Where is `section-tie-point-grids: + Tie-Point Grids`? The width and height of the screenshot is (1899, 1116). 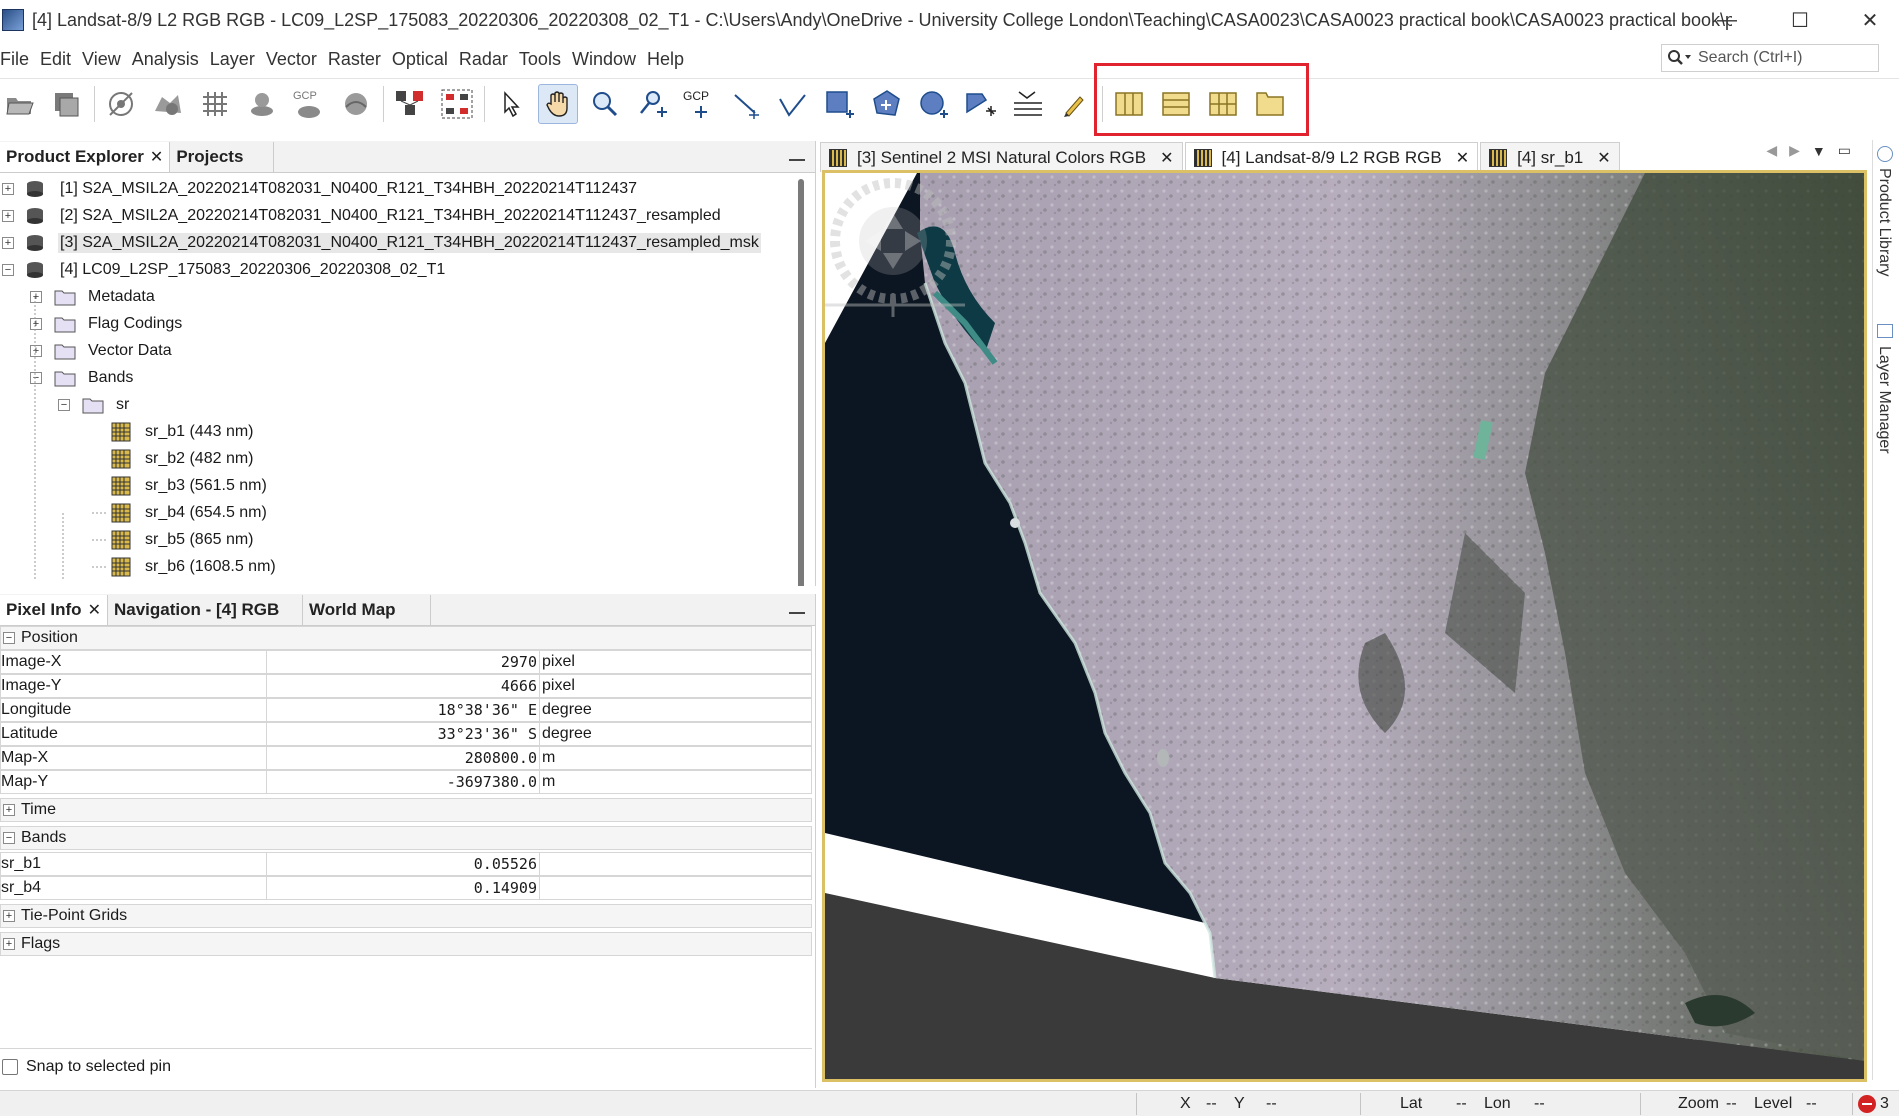
section-tie-point-grids: + Tie-Point Grids is located at coordinates (406, 916).